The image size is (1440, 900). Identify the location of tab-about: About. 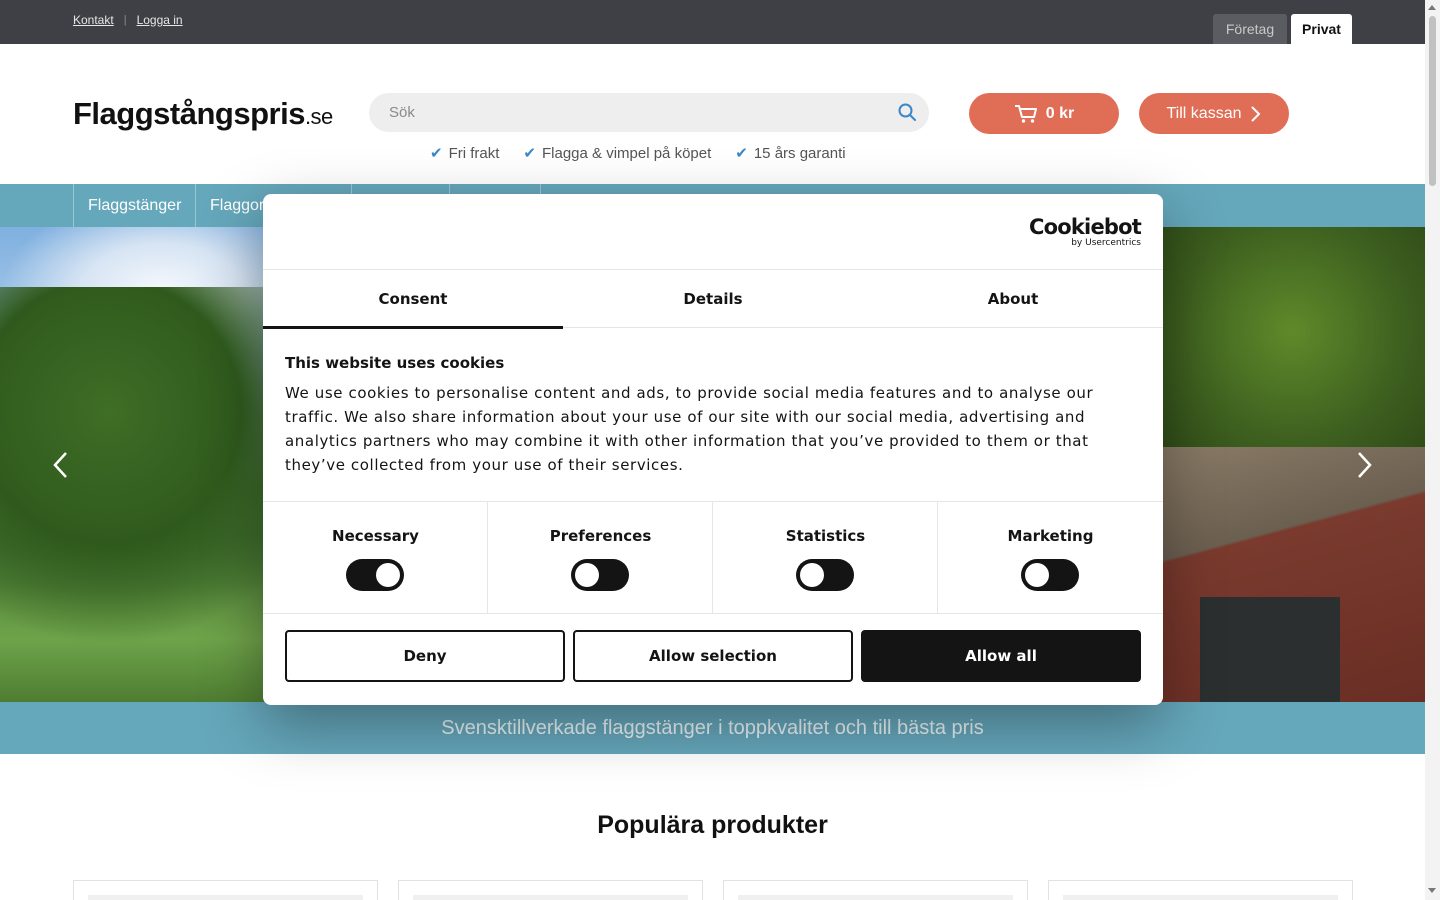
(1013, 299).